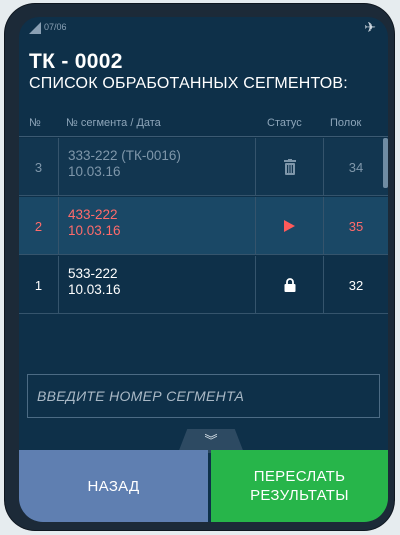 The width and height of the screenshot is (400, 535). What do you see at coordinates (299, 495) in the screenshot?
I see `send-results-line2: РЕЗУЛЬТАТЫ` at bounding box center [299, 495].